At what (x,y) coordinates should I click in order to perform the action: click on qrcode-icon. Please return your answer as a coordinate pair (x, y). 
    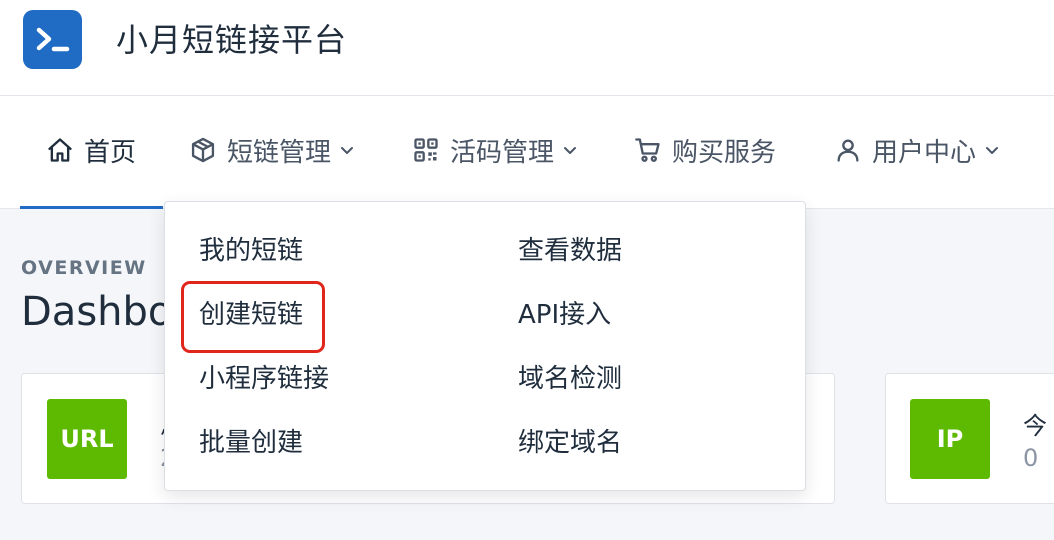
    Looking at the image, I should click on (426, 150).